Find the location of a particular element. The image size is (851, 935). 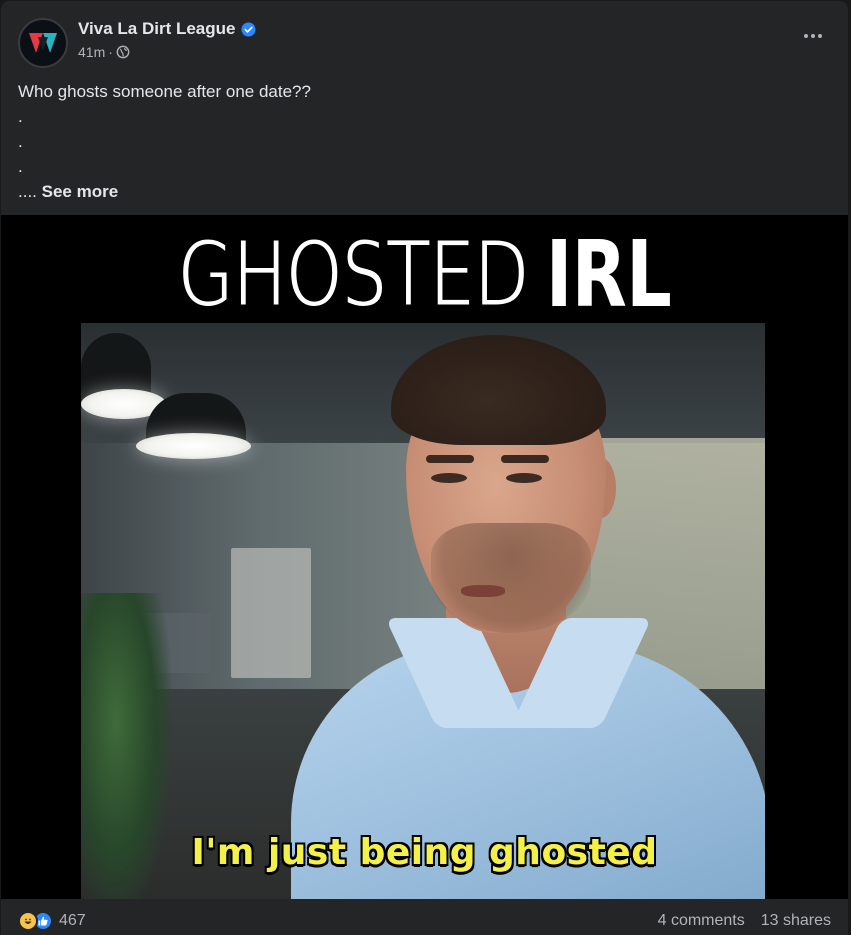

page-avatar is located at coordinates (43, 43).